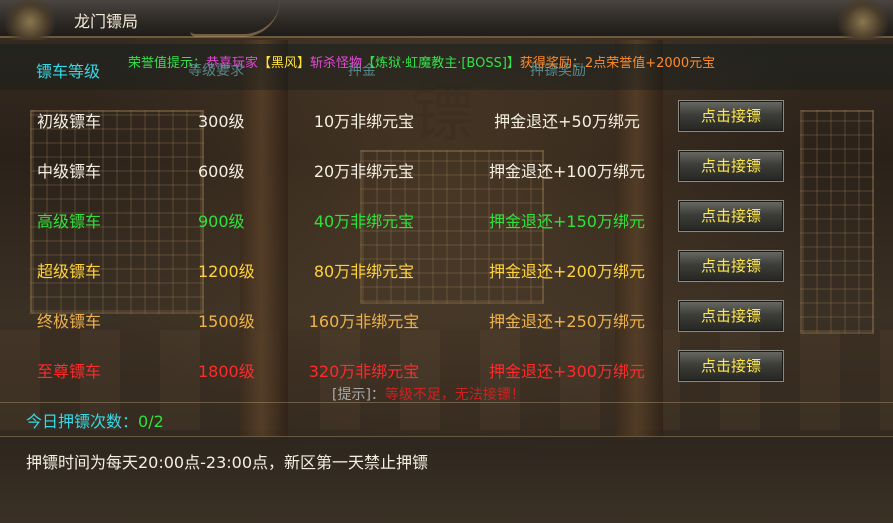  I want to click on cart-name: 初级镖车, so click(69, 121).